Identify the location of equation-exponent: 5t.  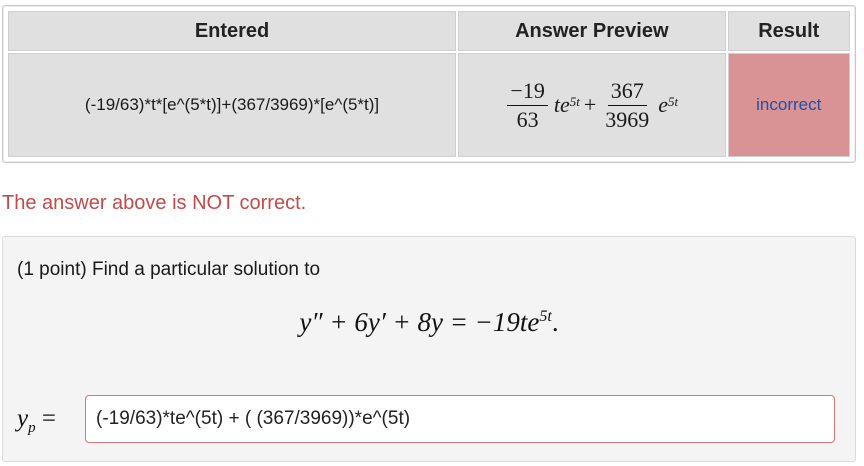
(545, 316).